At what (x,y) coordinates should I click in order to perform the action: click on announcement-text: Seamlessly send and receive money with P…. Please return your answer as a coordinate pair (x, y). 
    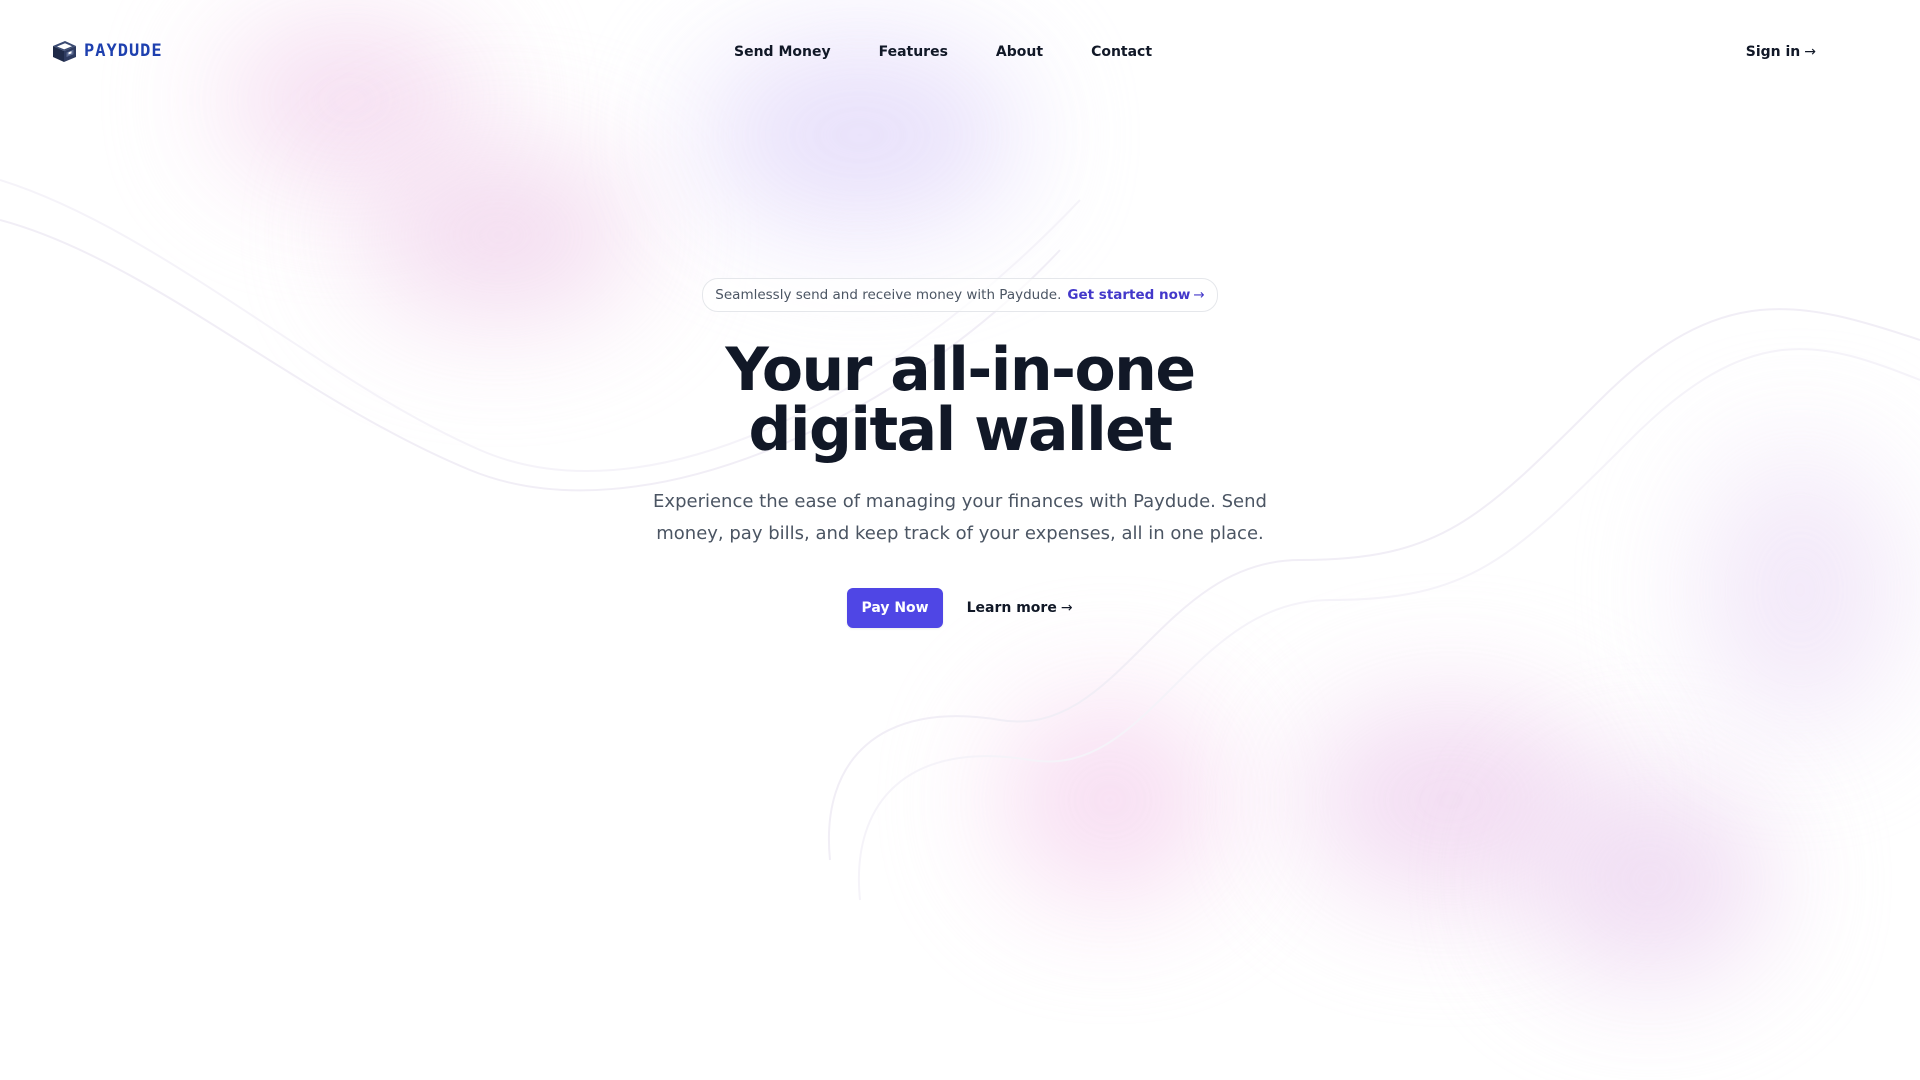
    Looking at the image, I should click on (888, 295).